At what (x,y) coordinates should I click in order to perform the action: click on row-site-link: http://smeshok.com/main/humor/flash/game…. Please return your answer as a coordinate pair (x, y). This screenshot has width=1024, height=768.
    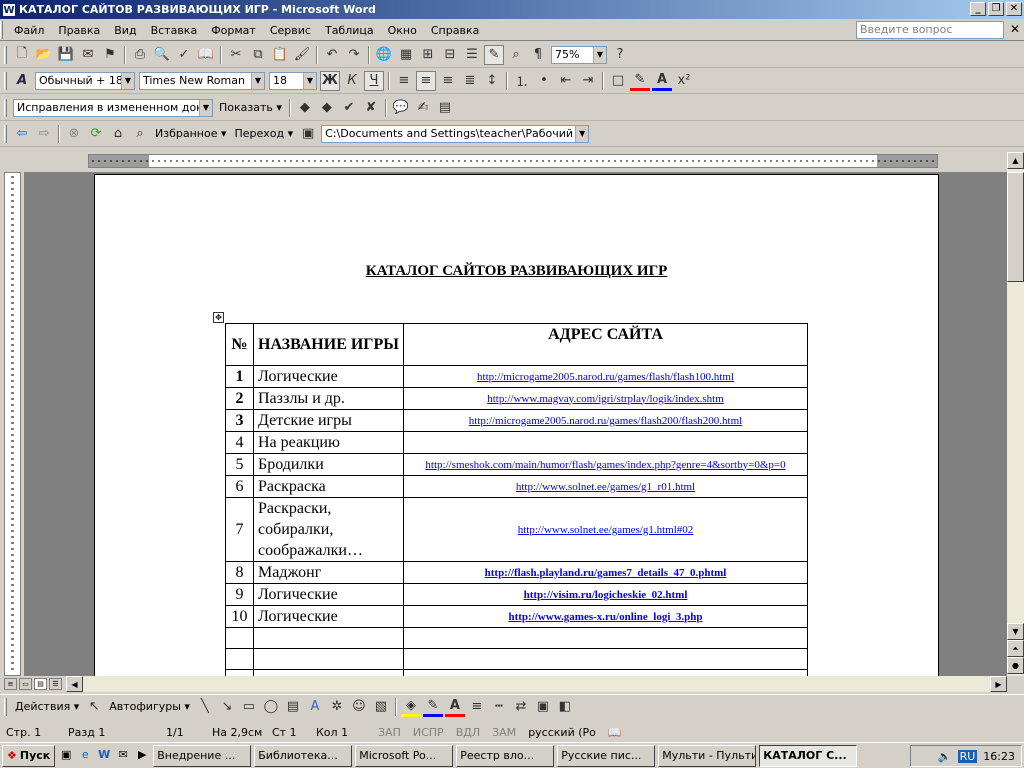
    Looking at the image, I should click on (605, 464).